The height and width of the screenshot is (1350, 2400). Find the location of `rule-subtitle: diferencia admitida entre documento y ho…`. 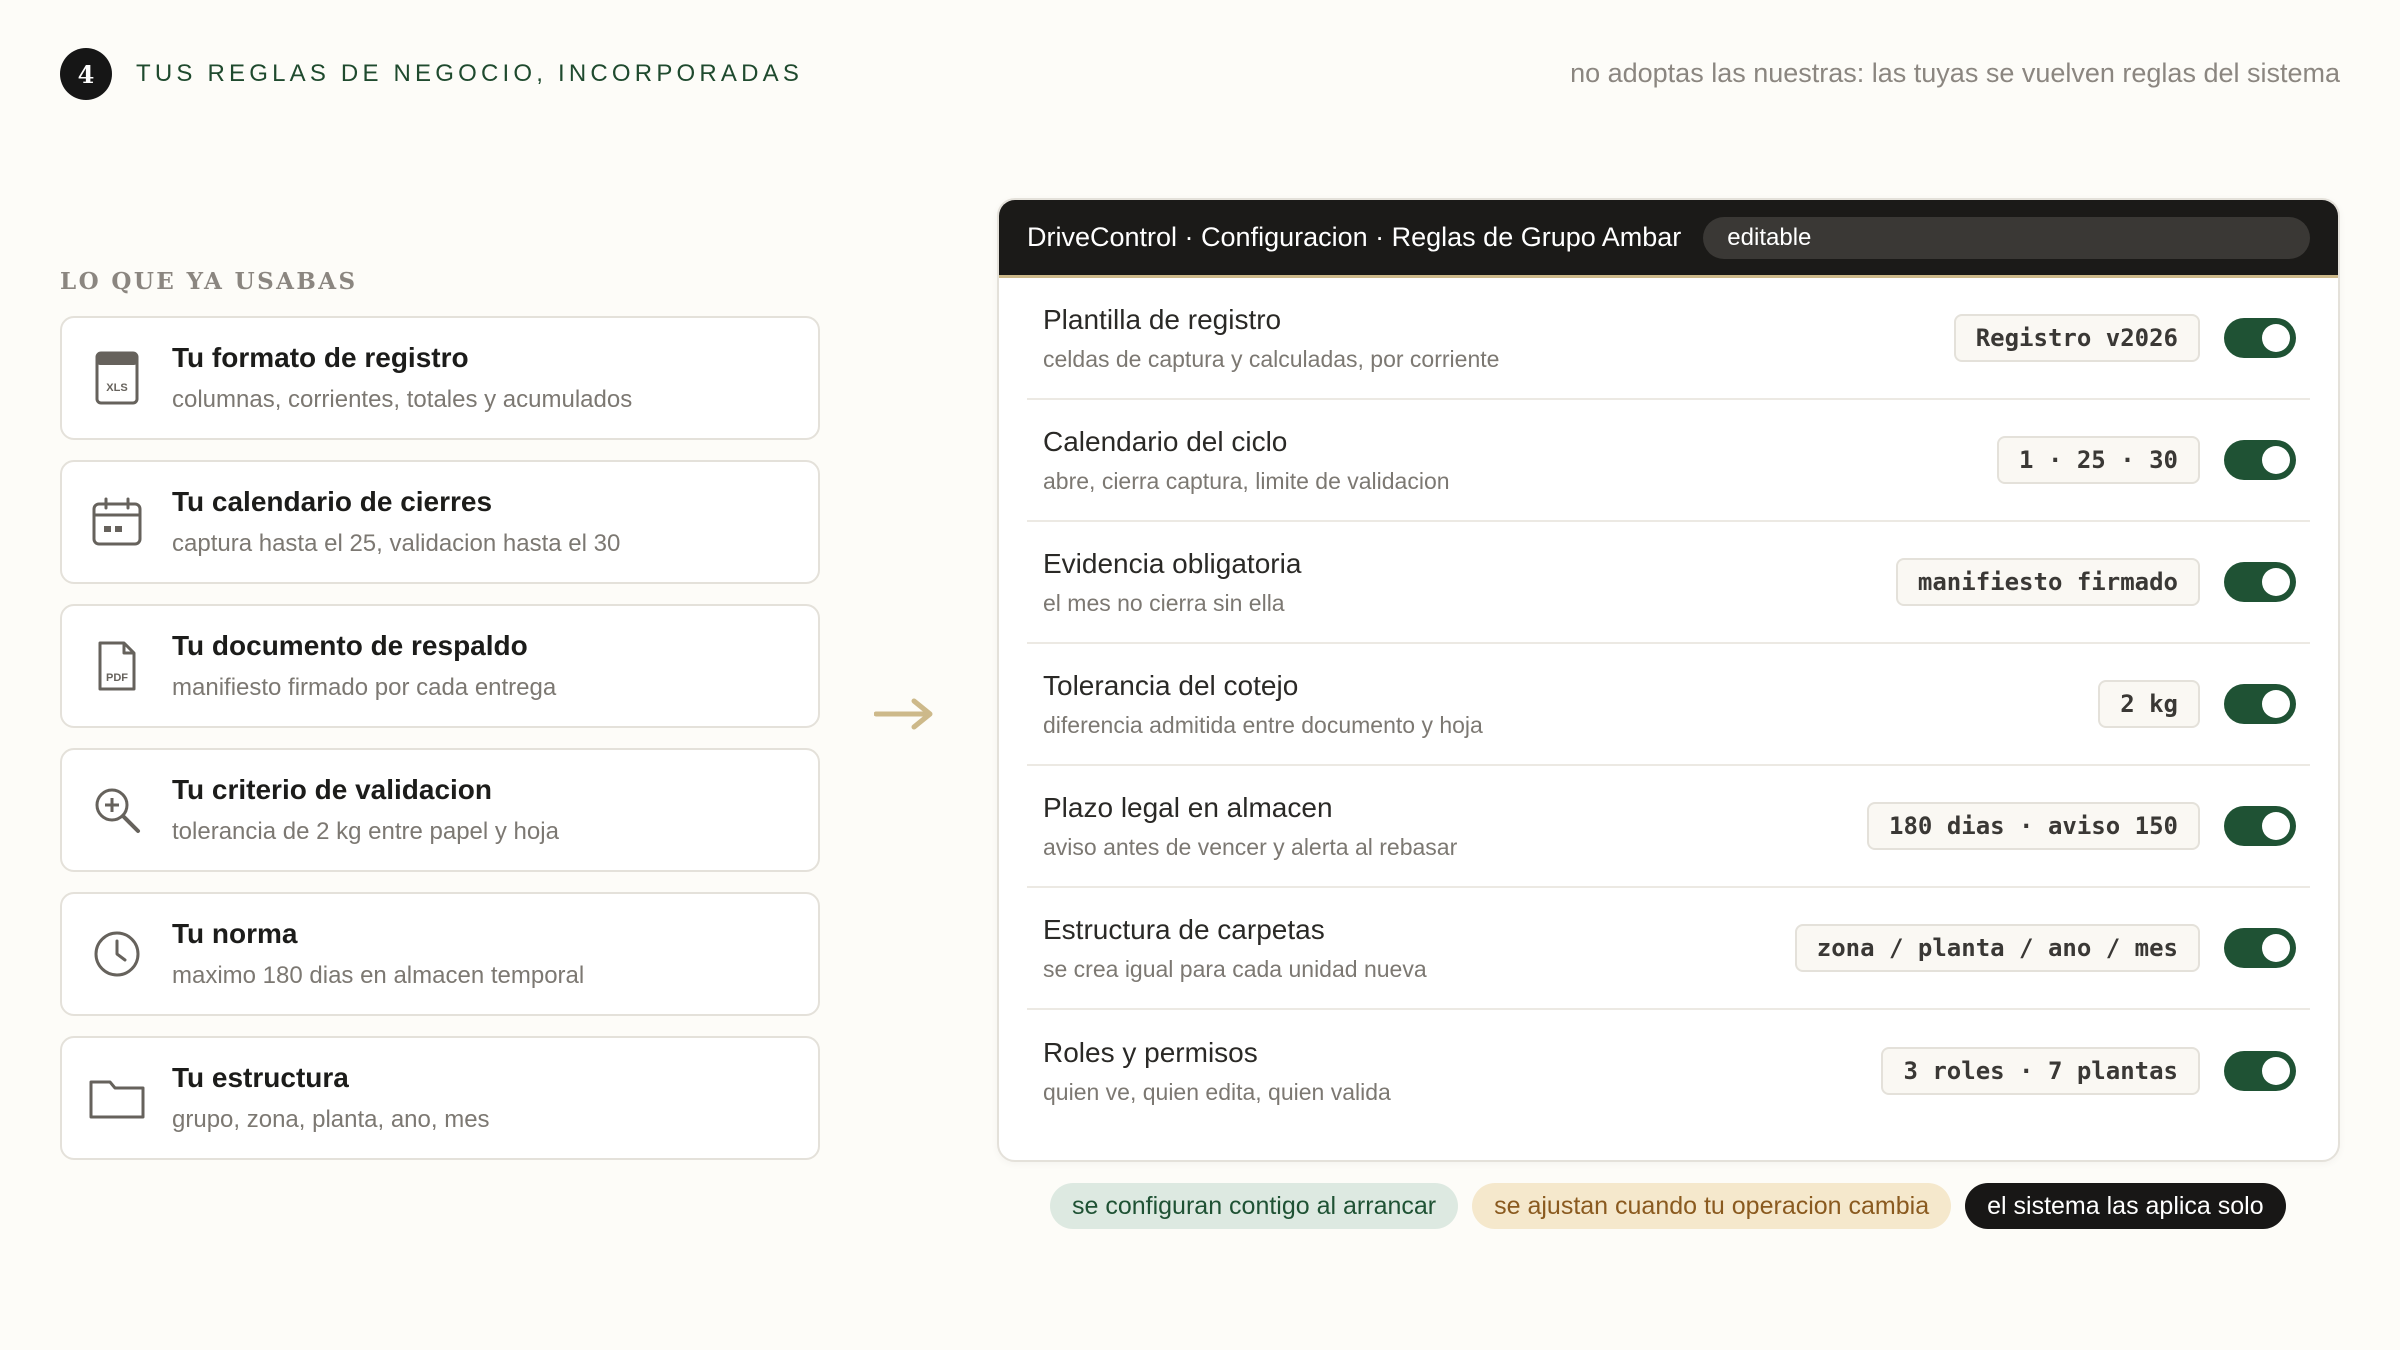

rule-subtitle: diferencia admitida entre documento y ho… is located at coordinates (1263, 724).